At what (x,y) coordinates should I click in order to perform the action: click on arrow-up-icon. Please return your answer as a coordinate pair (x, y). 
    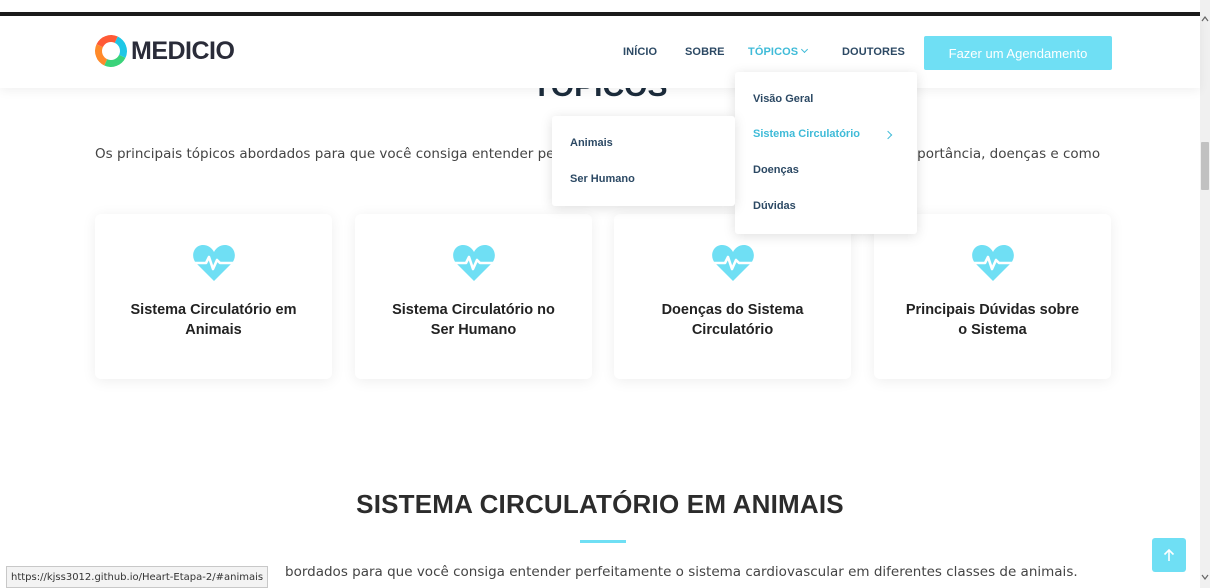
    Looking at the image, I should click on (1169, 554).